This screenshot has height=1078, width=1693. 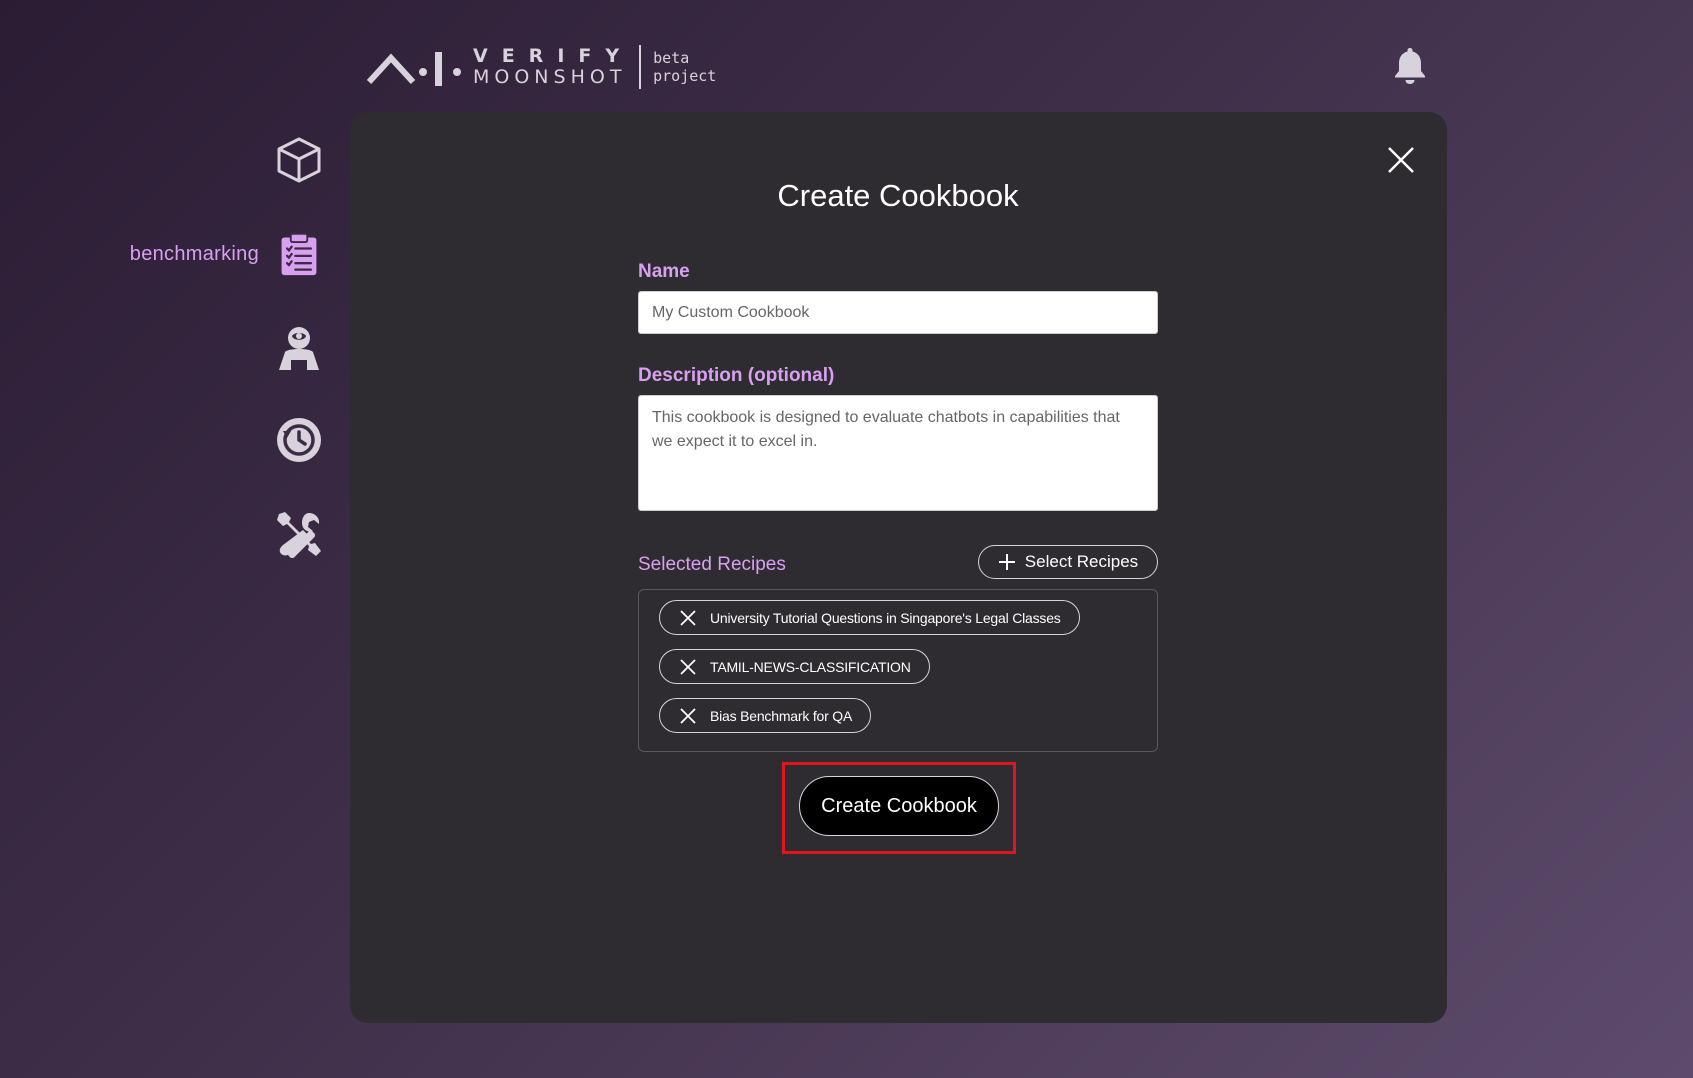 I want to click on cube-icon, so click(x=299, y=160).